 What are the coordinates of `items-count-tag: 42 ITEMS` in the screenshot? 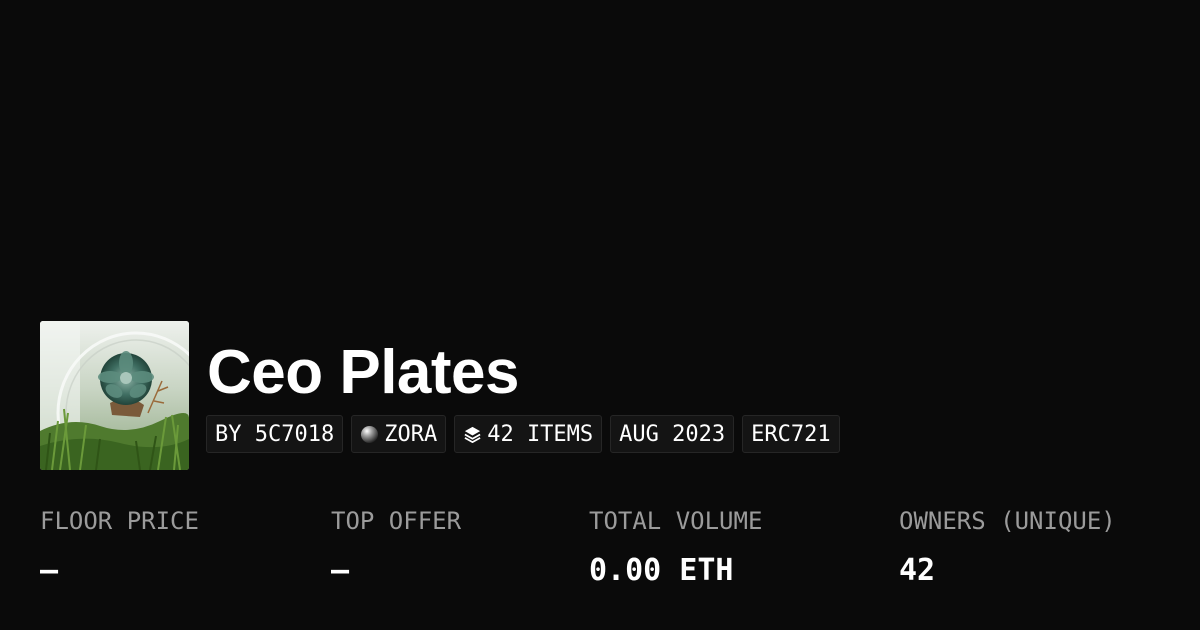 It's located at (528, 434).